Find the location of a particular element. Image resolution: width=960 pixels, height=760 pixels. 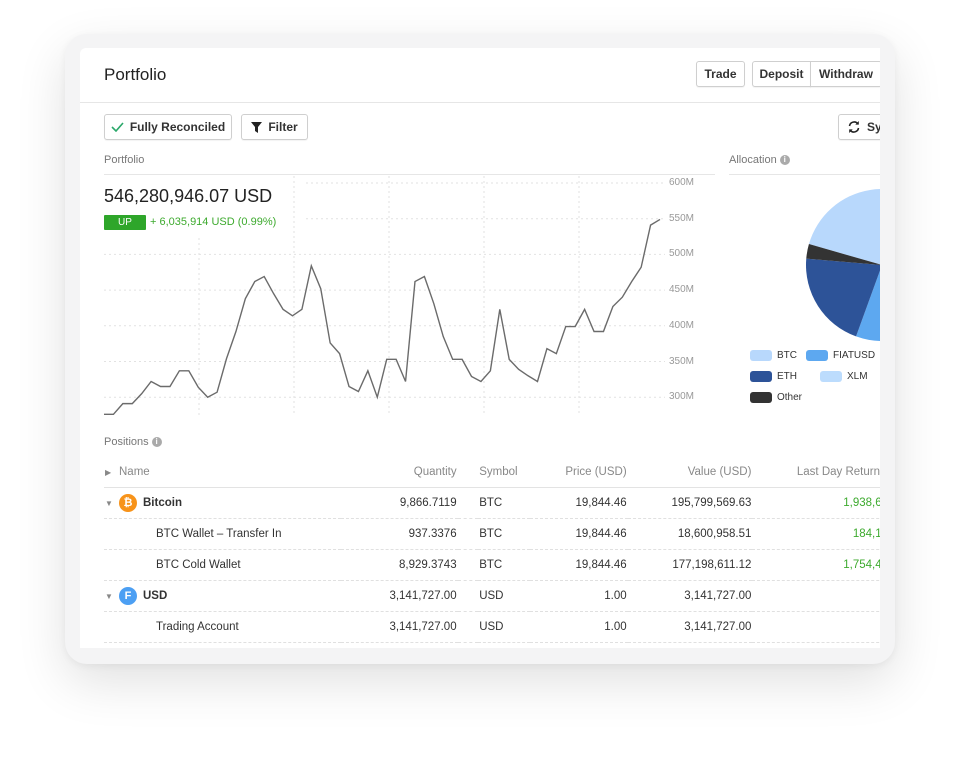

cell-last-day-return: 1,938,609.6 is located at coordinates (816, 503).